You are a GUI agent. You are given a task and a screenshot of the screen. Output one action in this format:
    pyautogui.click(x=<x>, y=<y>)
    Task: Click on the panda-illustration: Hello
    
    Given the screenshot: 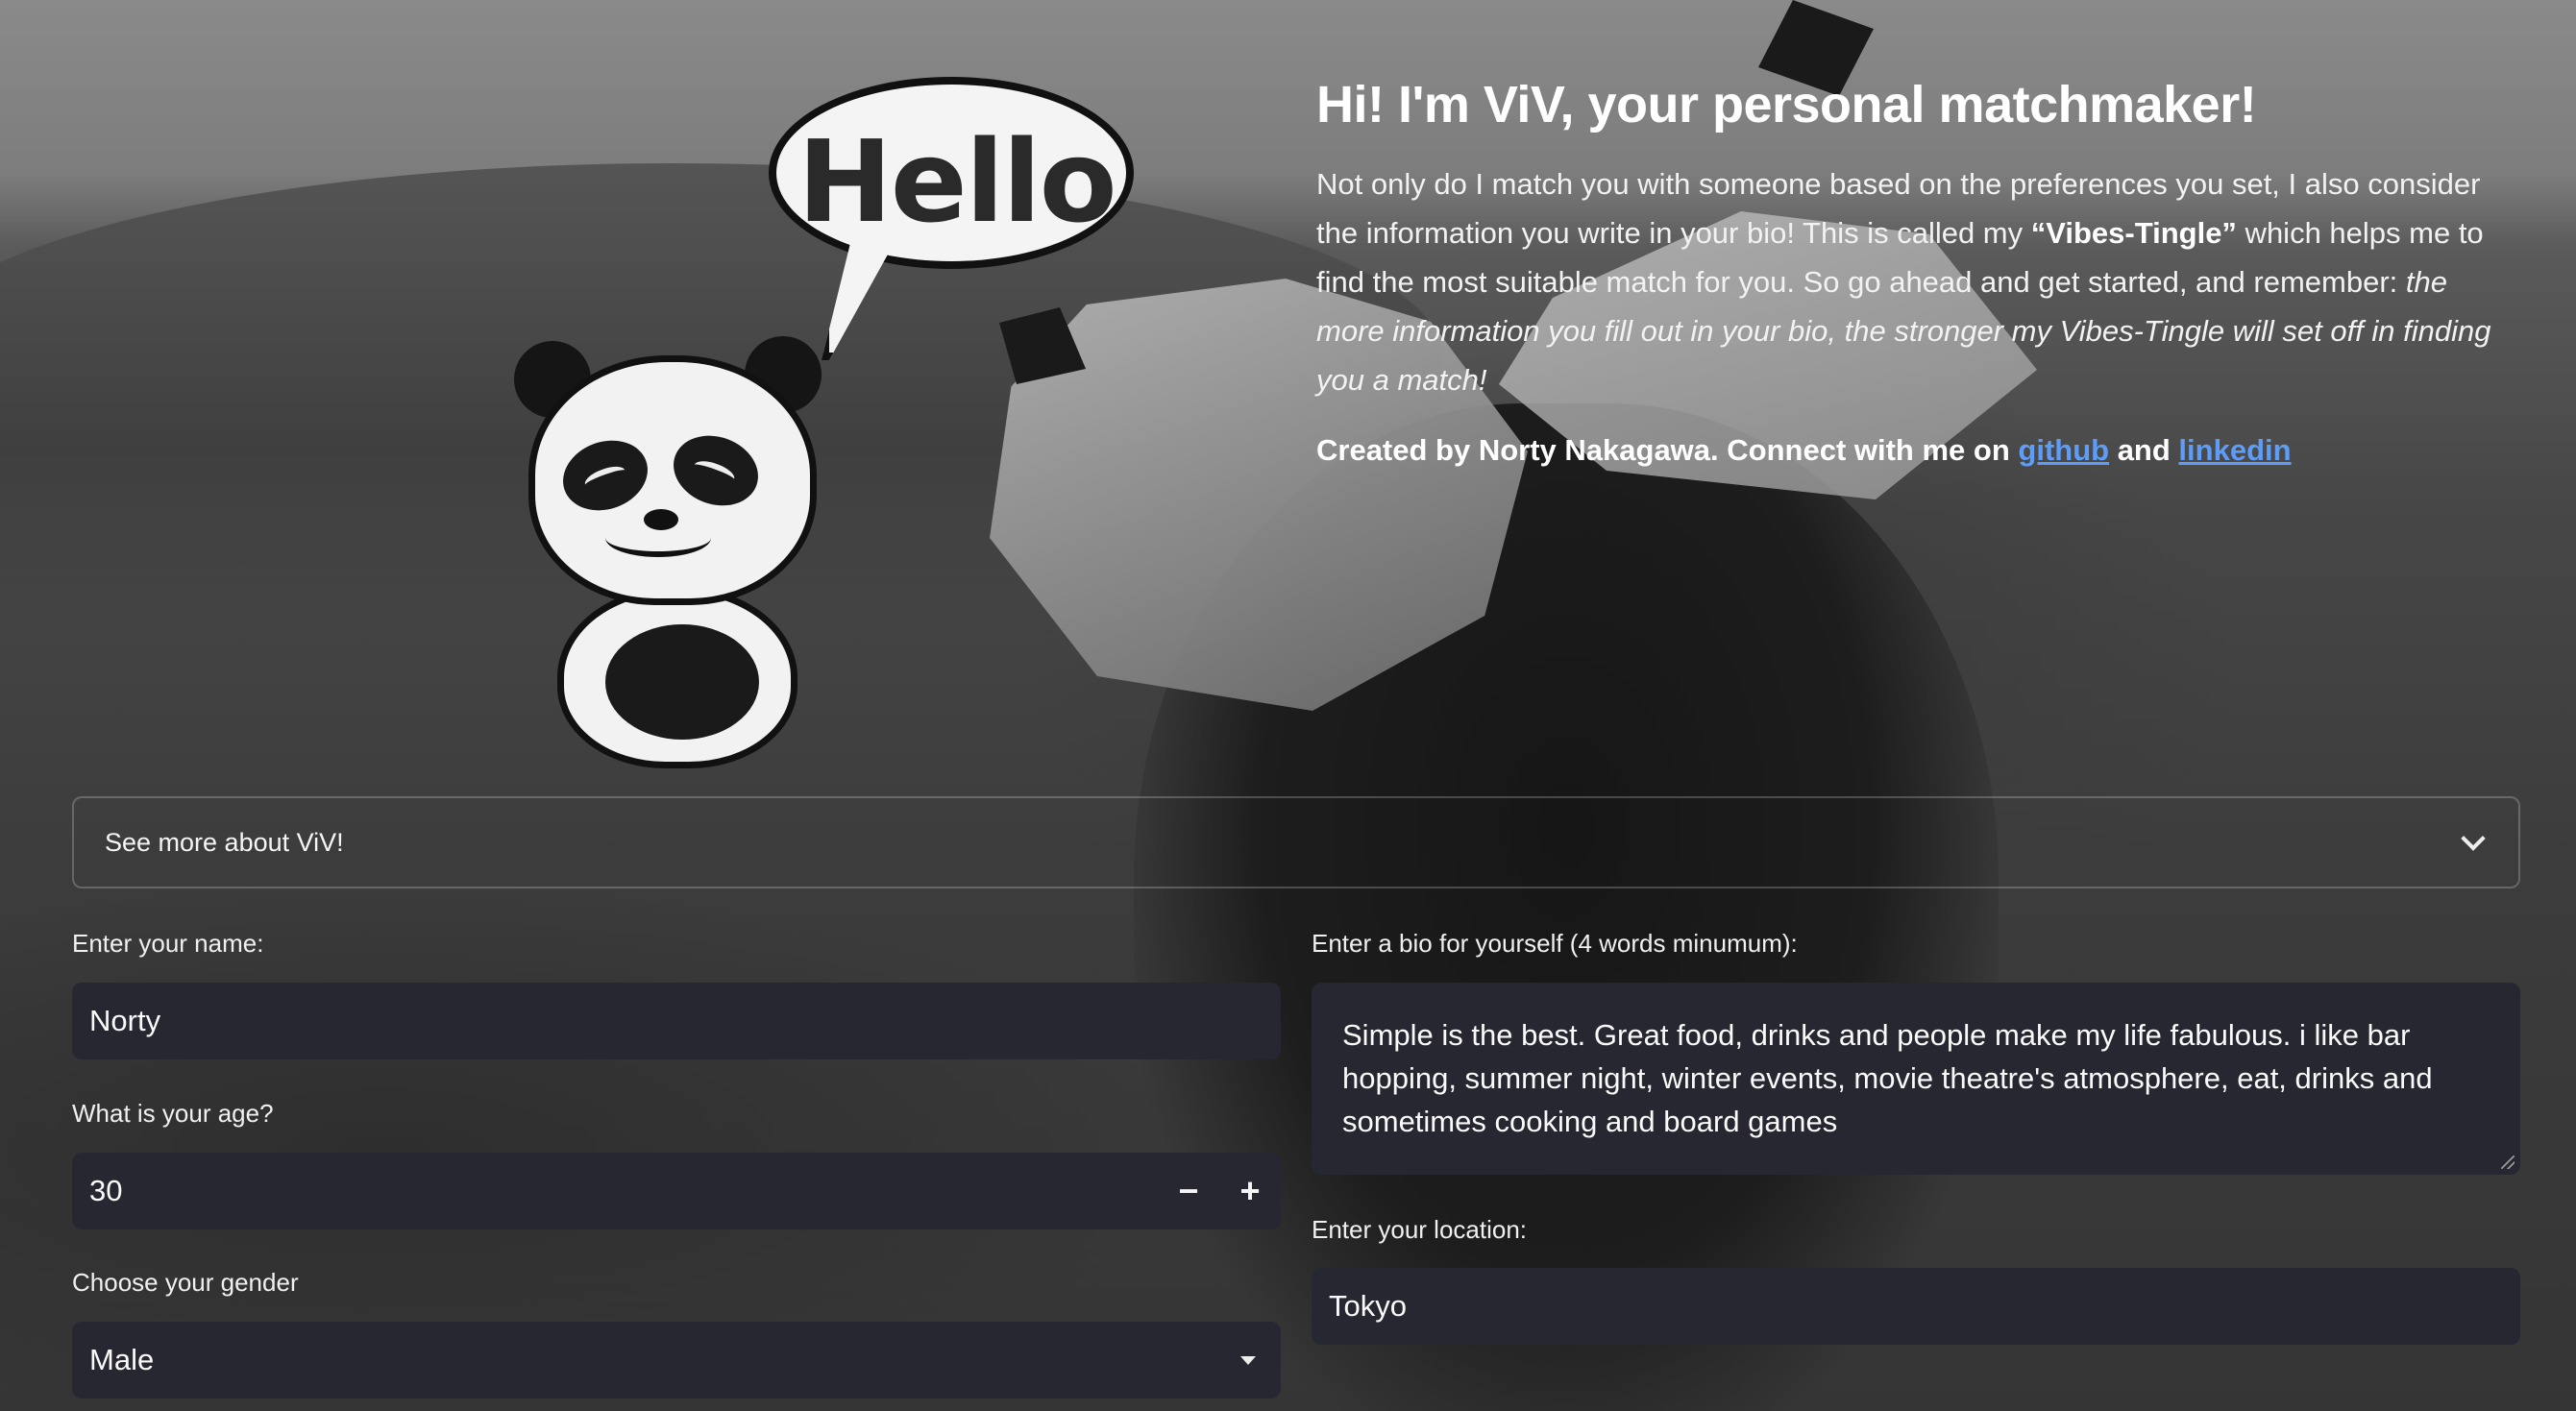 What is the action you would take?
    pyautogui.click(x=817, y=417)
    